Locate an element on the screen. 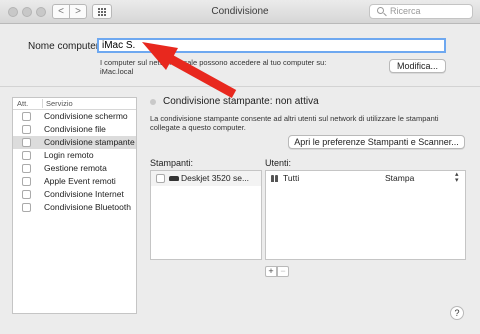  service-row: Condivisione Internet is located at coordinates (74, 194).